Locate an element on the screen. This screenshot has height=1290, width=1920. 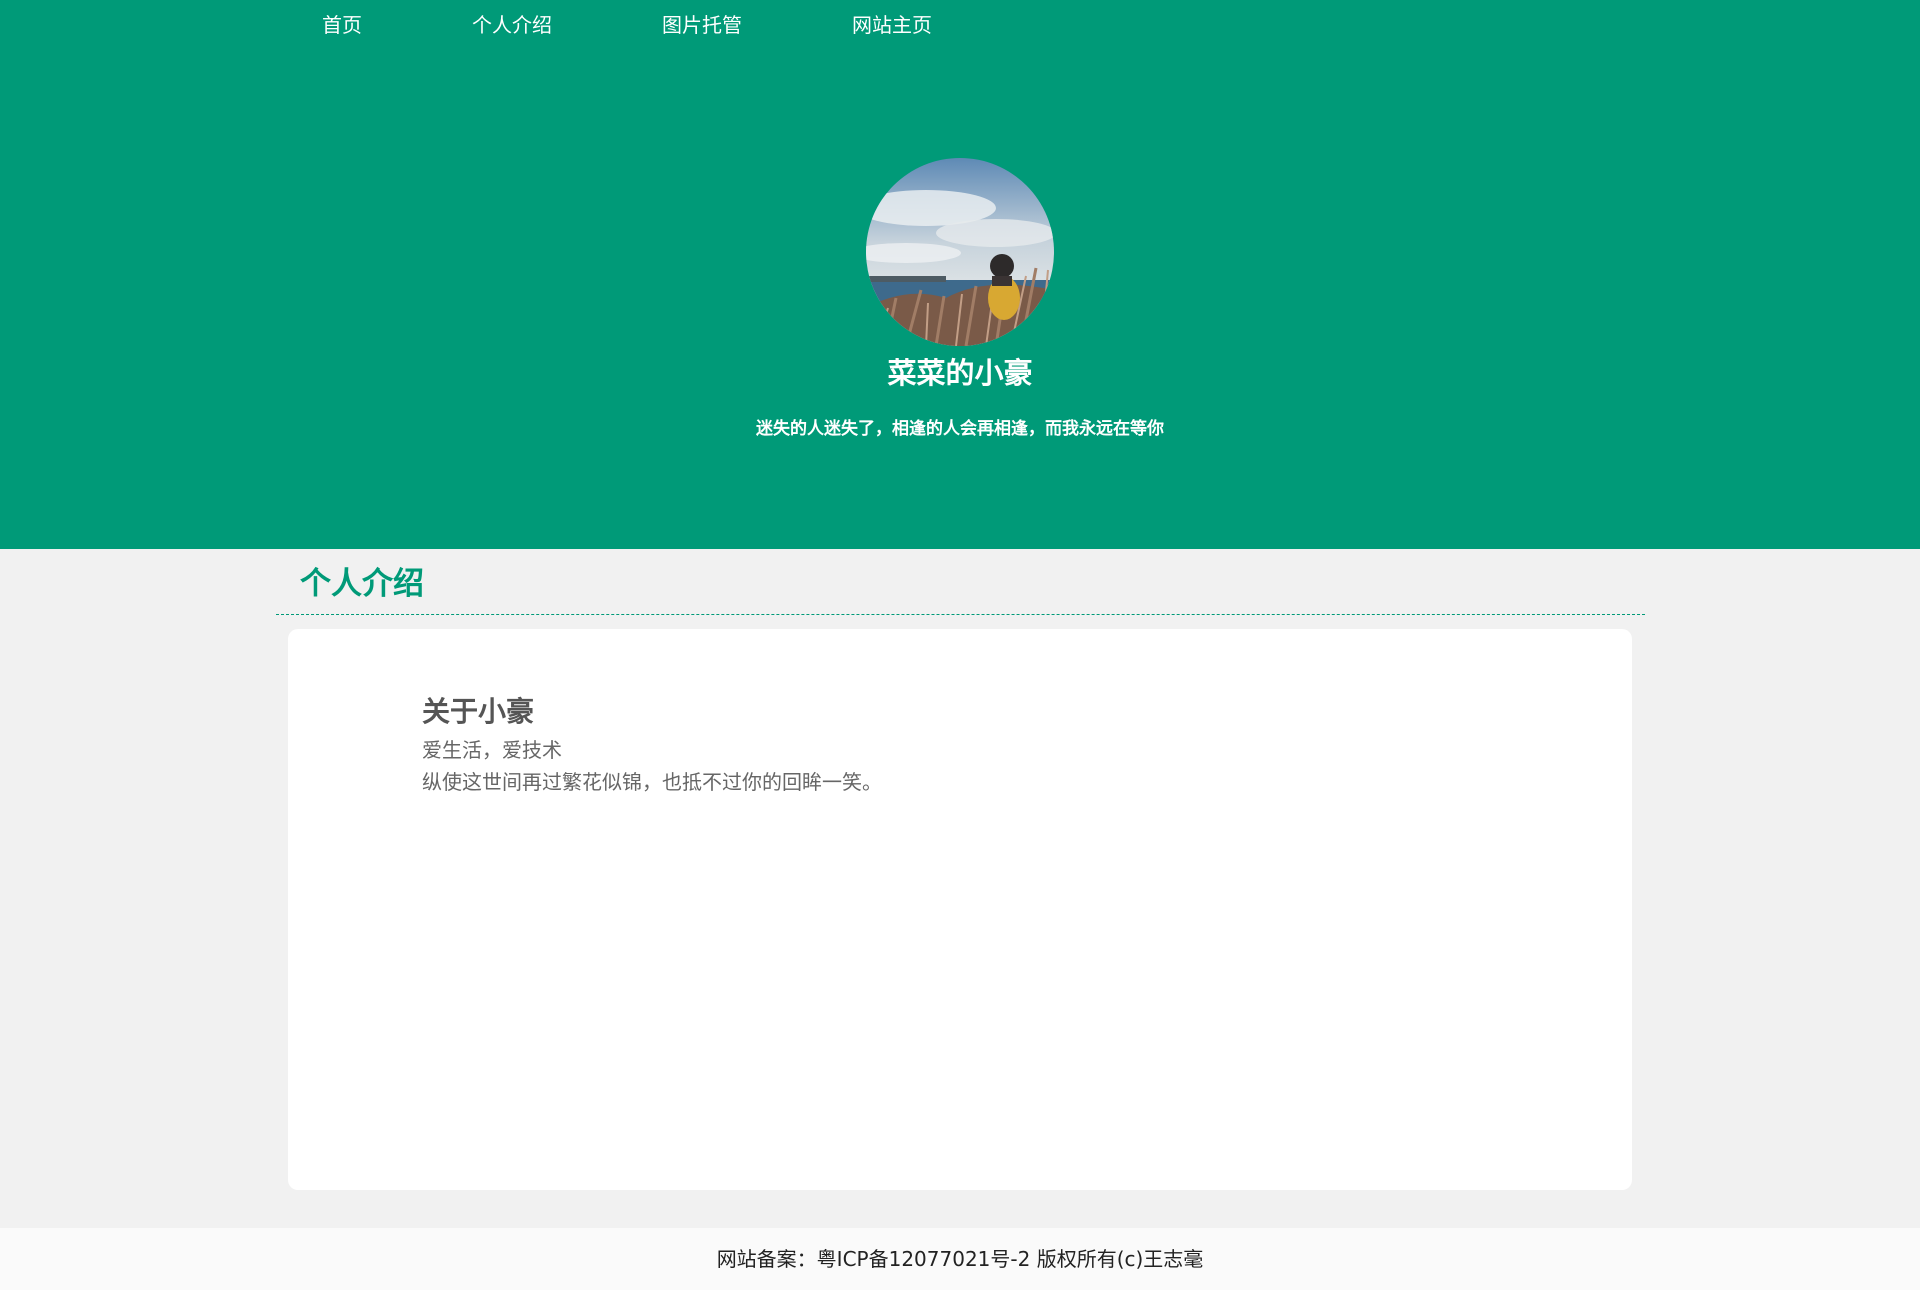
nav-item-about: 个人介绍 is located at coordinates (512, 25).